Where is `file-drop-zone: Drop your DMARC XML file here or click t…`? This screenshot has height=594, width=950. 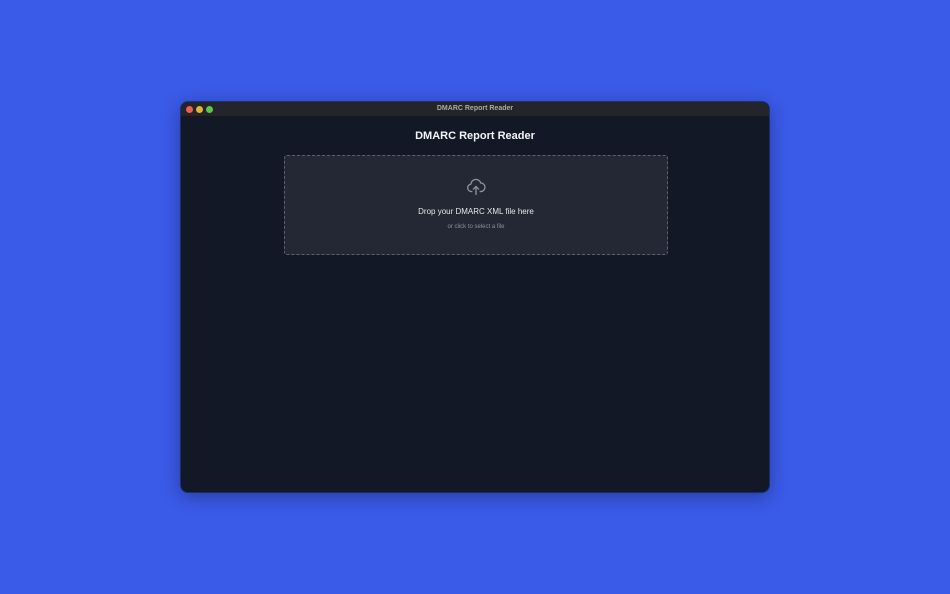 file-drop-zone: Drop your DMARC XML file here or click t… is located at coordinates (476, 205).